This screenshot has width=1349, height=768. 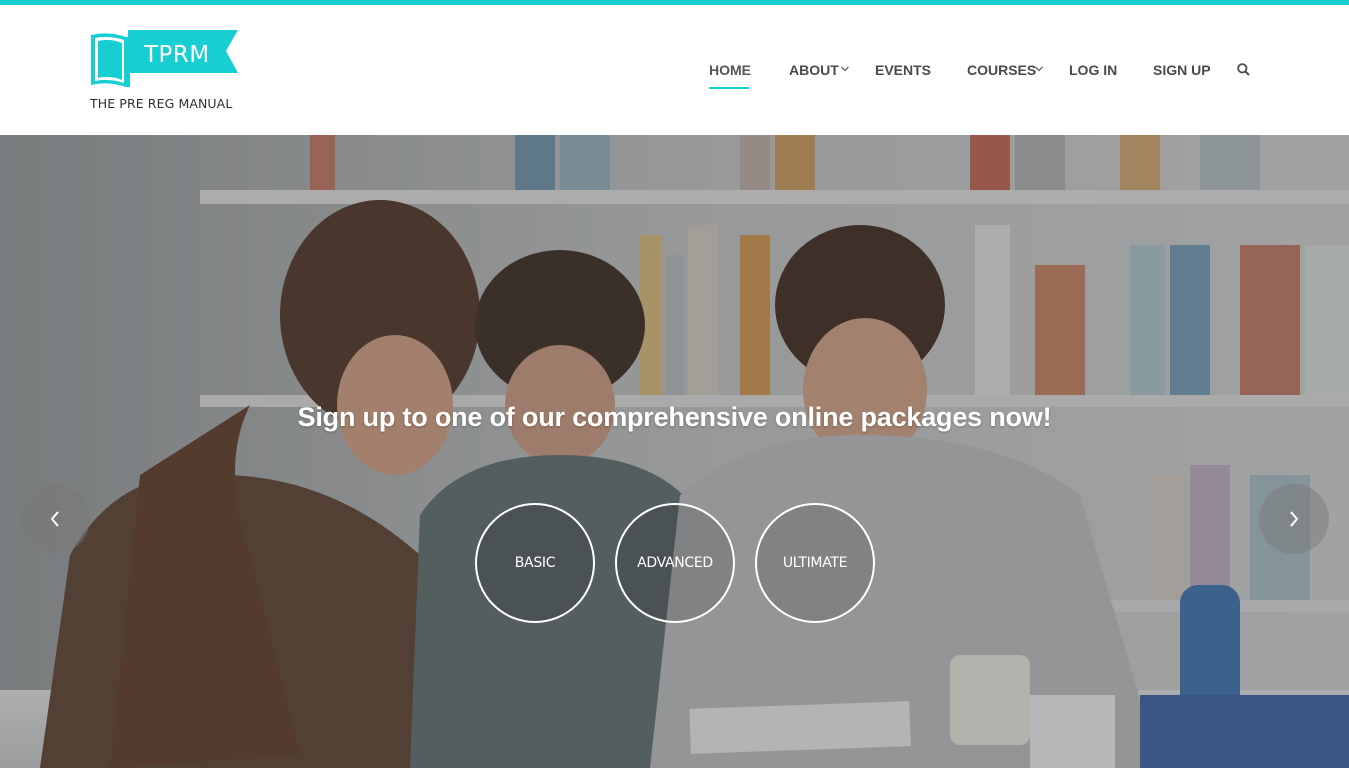 I want to click on nav-home-label: HOME, so click(x=730, y=70).